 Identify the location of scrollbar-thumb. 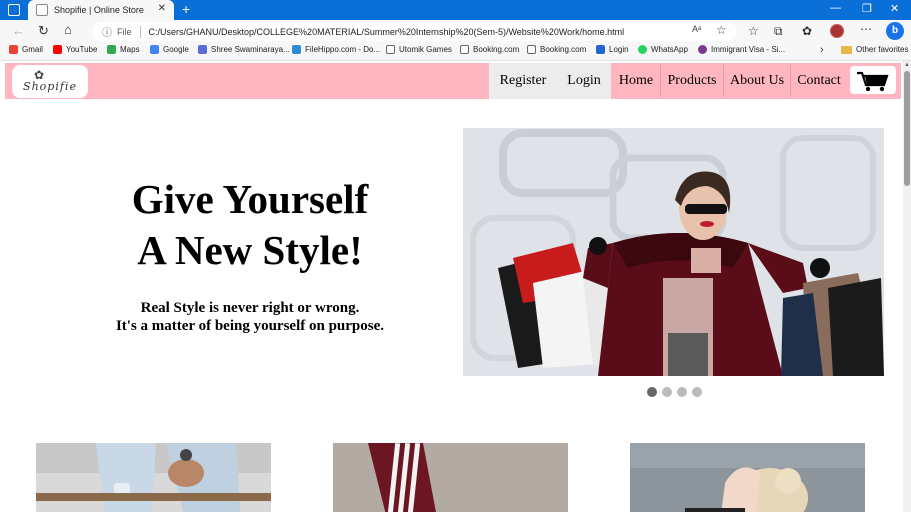
(907, 128).